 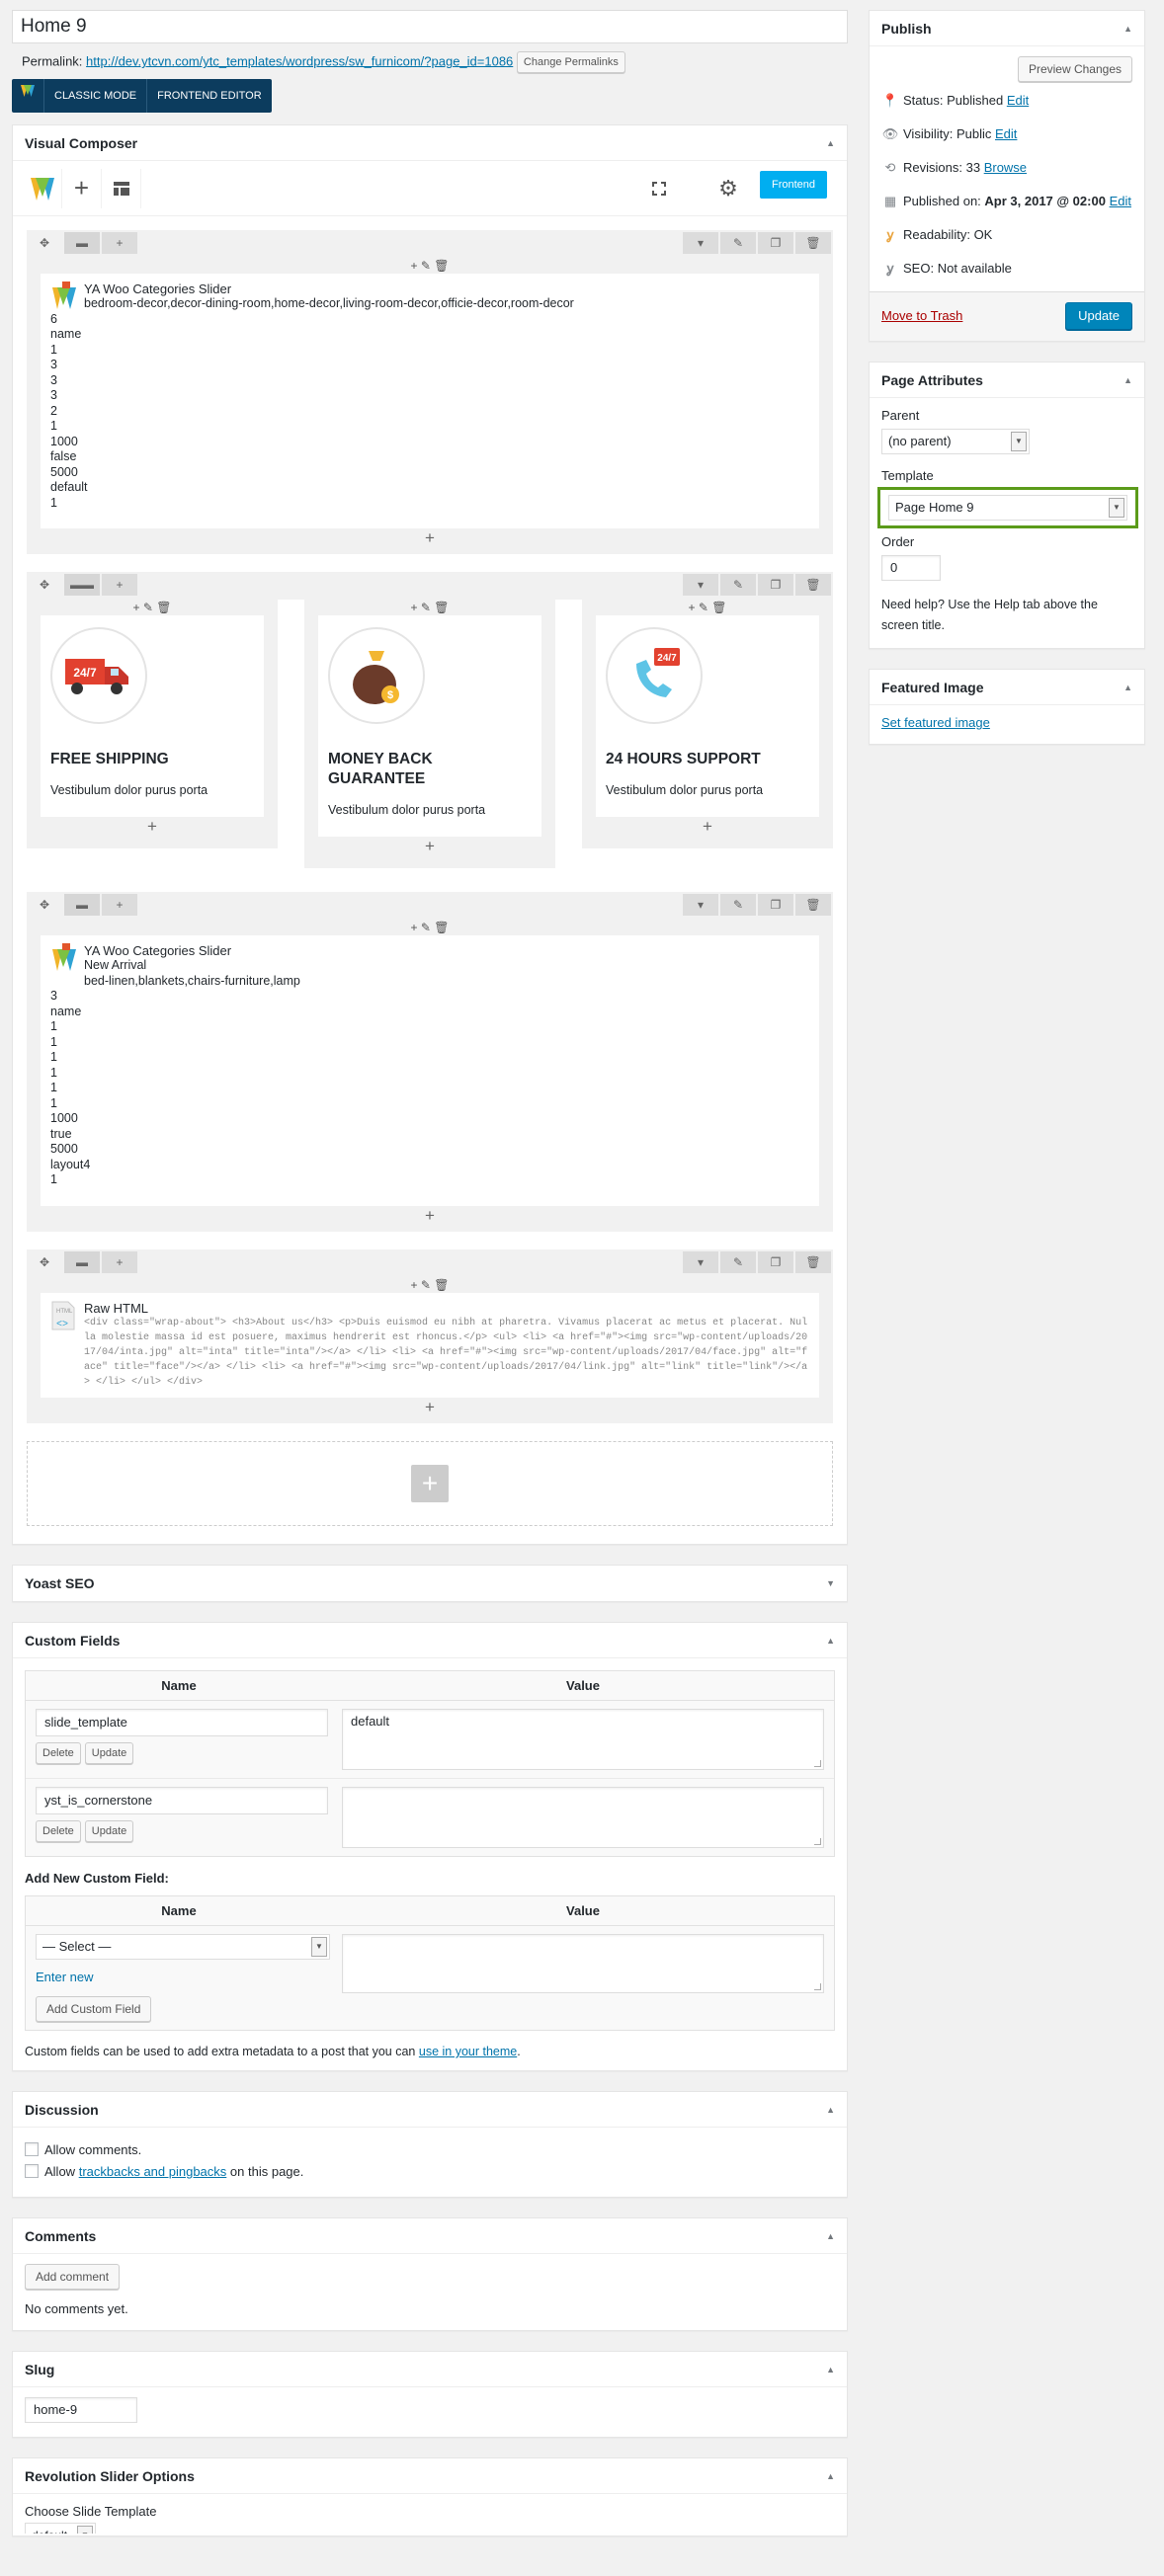 What do you see at coordinates (82, 585) in the screenshot?
I see `layout-icon: ▬▬` at bounding box center [82, 585].